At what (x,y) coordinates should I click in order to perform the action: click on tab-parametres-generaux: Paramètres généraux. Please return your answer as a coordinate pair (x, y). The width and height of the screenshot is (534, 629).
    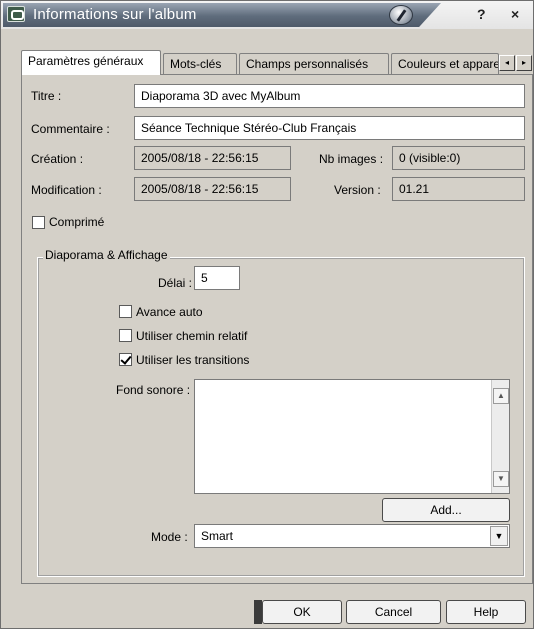
    Looking at the image, I should click on (91, 62).